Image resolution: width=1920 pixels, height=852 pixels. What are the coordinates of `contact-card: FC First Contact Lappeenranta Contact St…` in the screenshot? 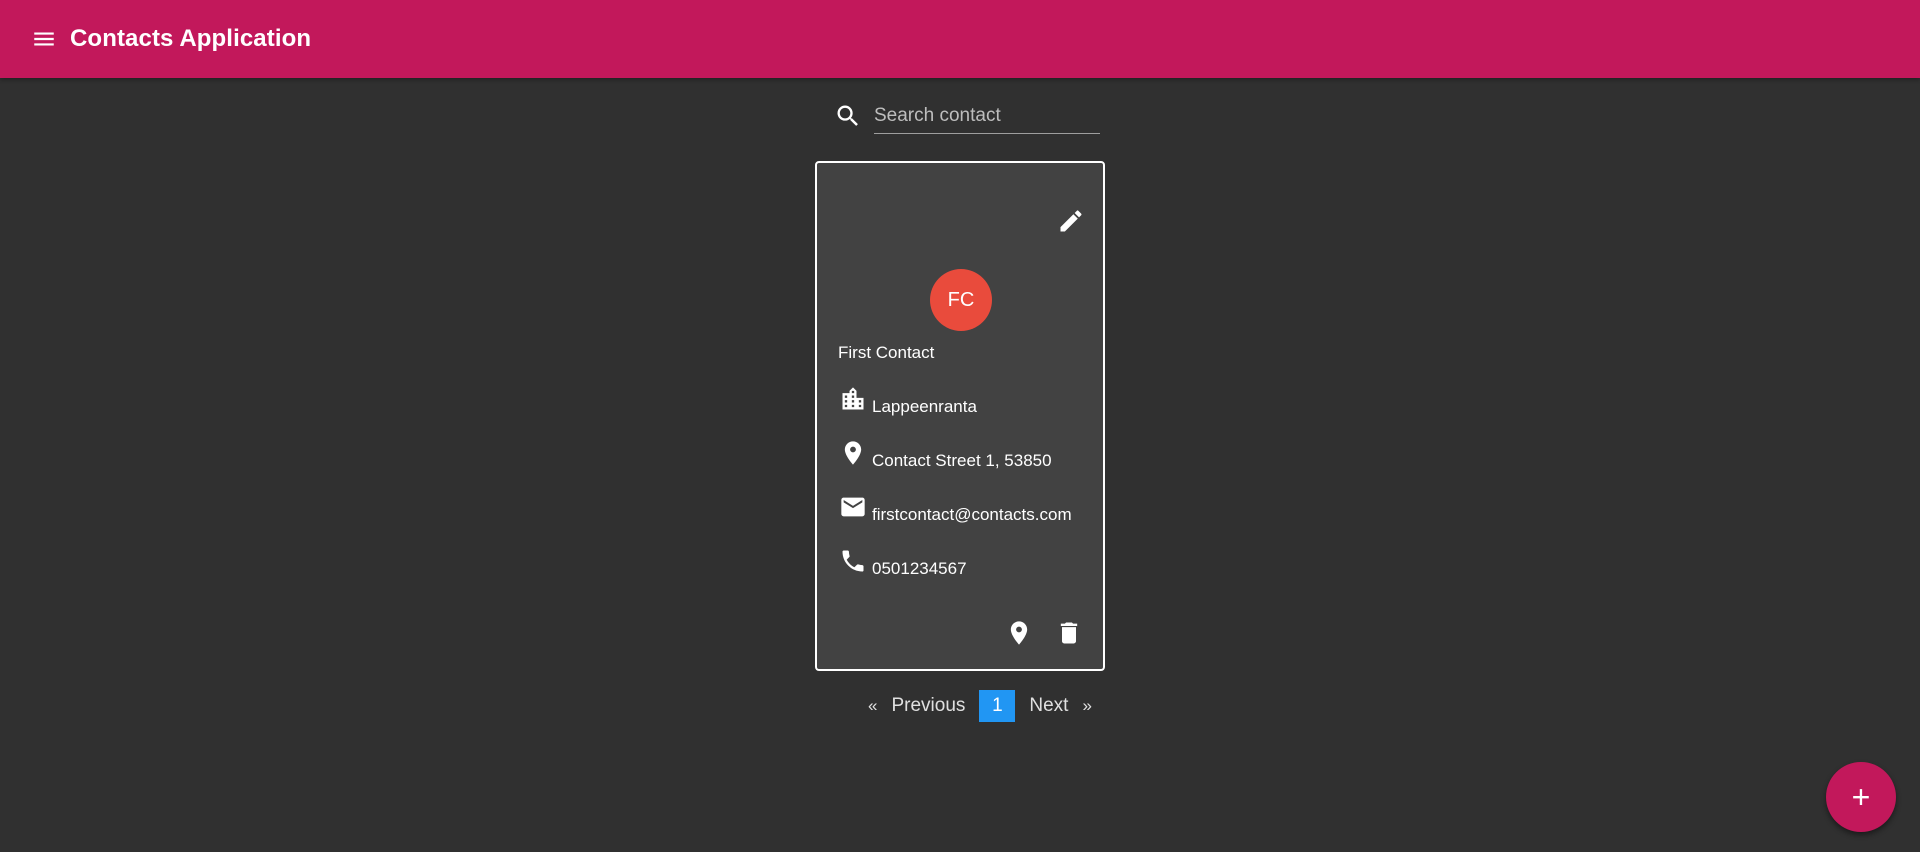 It's located at (960, 416).